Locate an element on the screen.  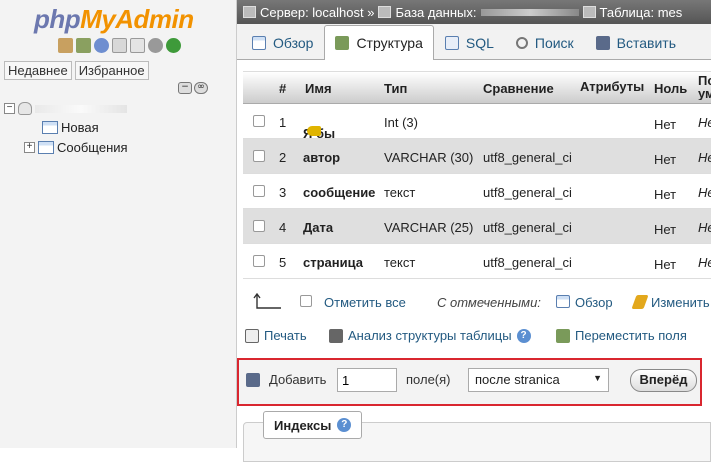
column-header-name: Имя is located at coordinates (318, 88).